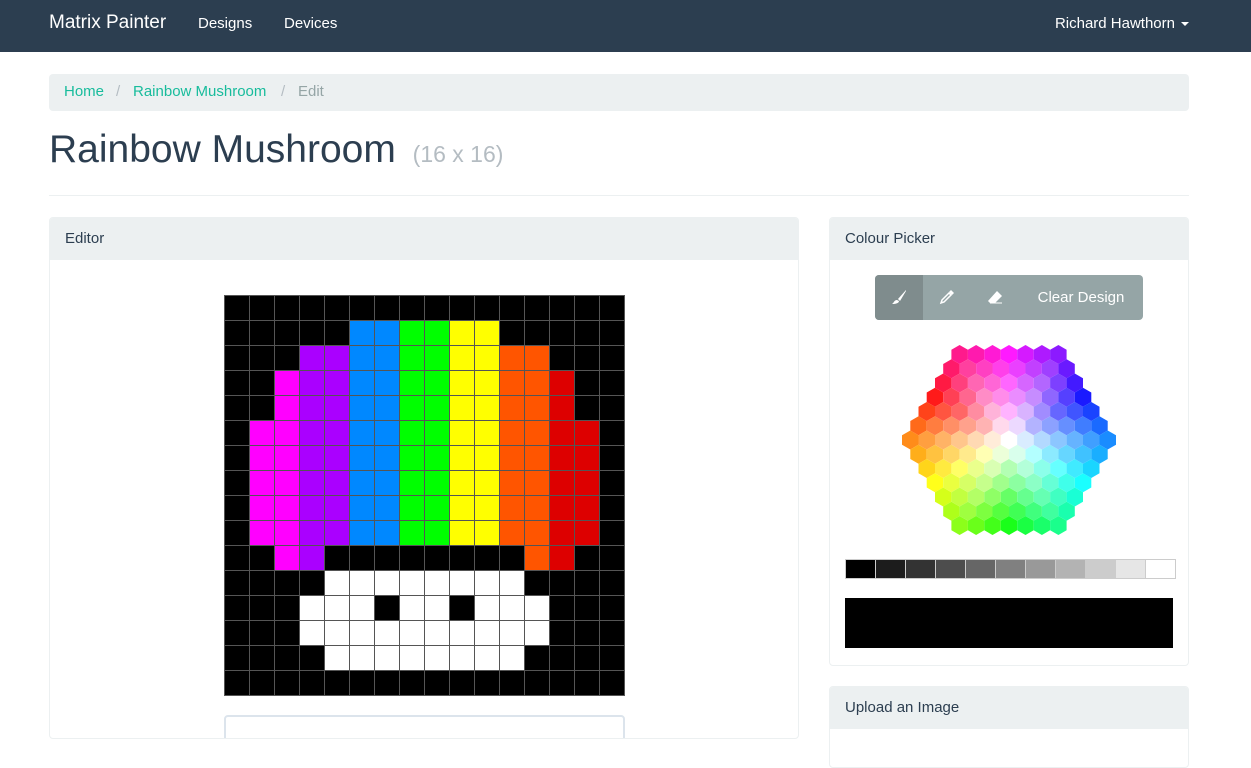 This screenshot has height=768, width=1251. I want to click on clear-design-button: Clear Design, so click(1081, 297).